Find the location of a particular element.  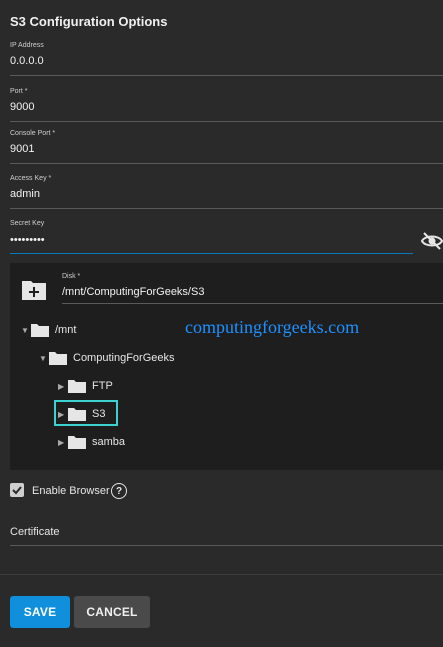

secret-key-label: Secret Key is located at coordinates (27, 223).